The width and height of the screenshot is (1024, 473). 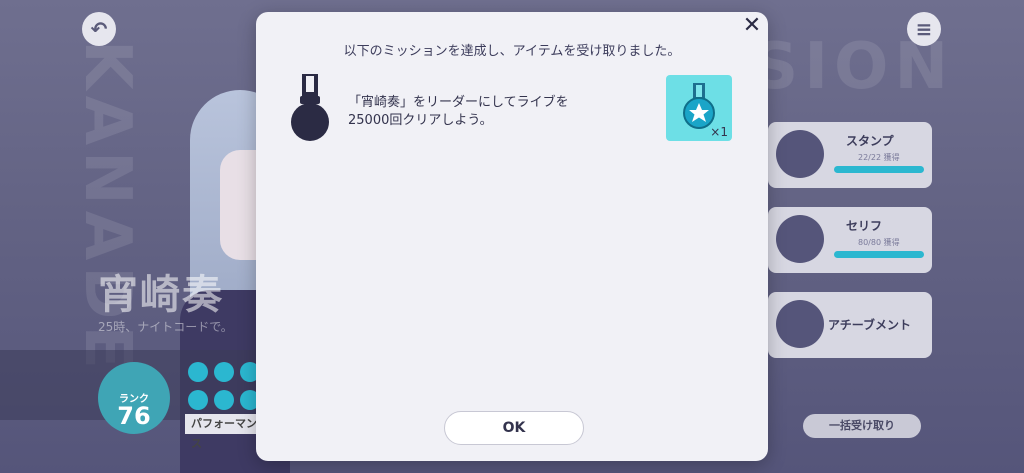 I want to click on back-arrow-icon: ↶, so click(x=99, y=29).